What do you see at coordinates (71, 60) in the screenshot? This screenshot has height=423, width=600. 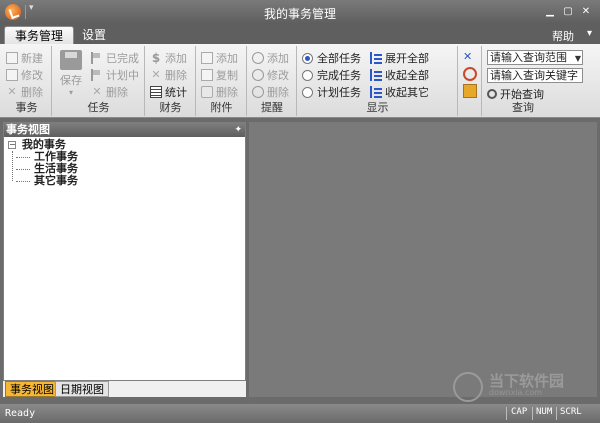 I see `floppy-disk-icon` at bounding box center [71, 60].